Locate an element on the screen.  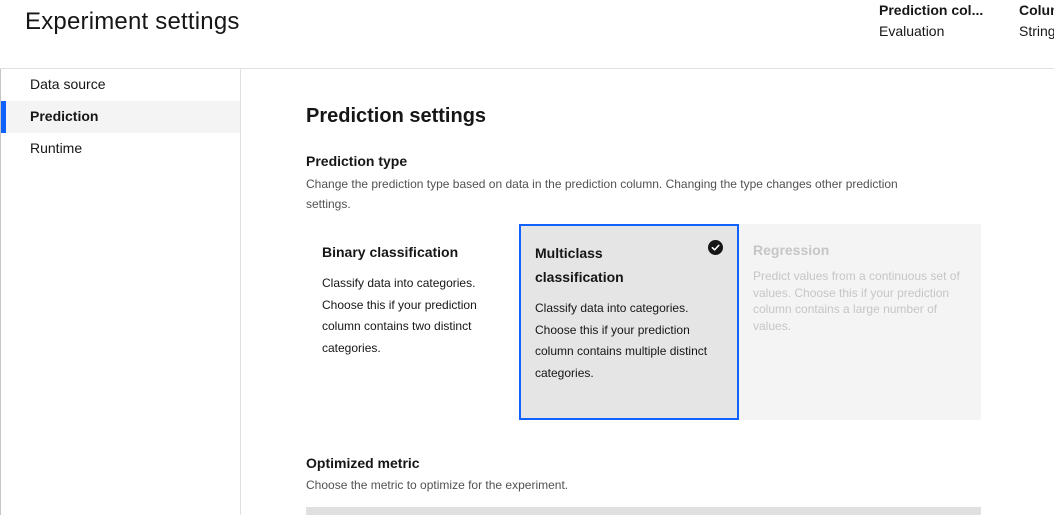
sidebar-item-data-source: Data source is located at coordinates (120, 85).